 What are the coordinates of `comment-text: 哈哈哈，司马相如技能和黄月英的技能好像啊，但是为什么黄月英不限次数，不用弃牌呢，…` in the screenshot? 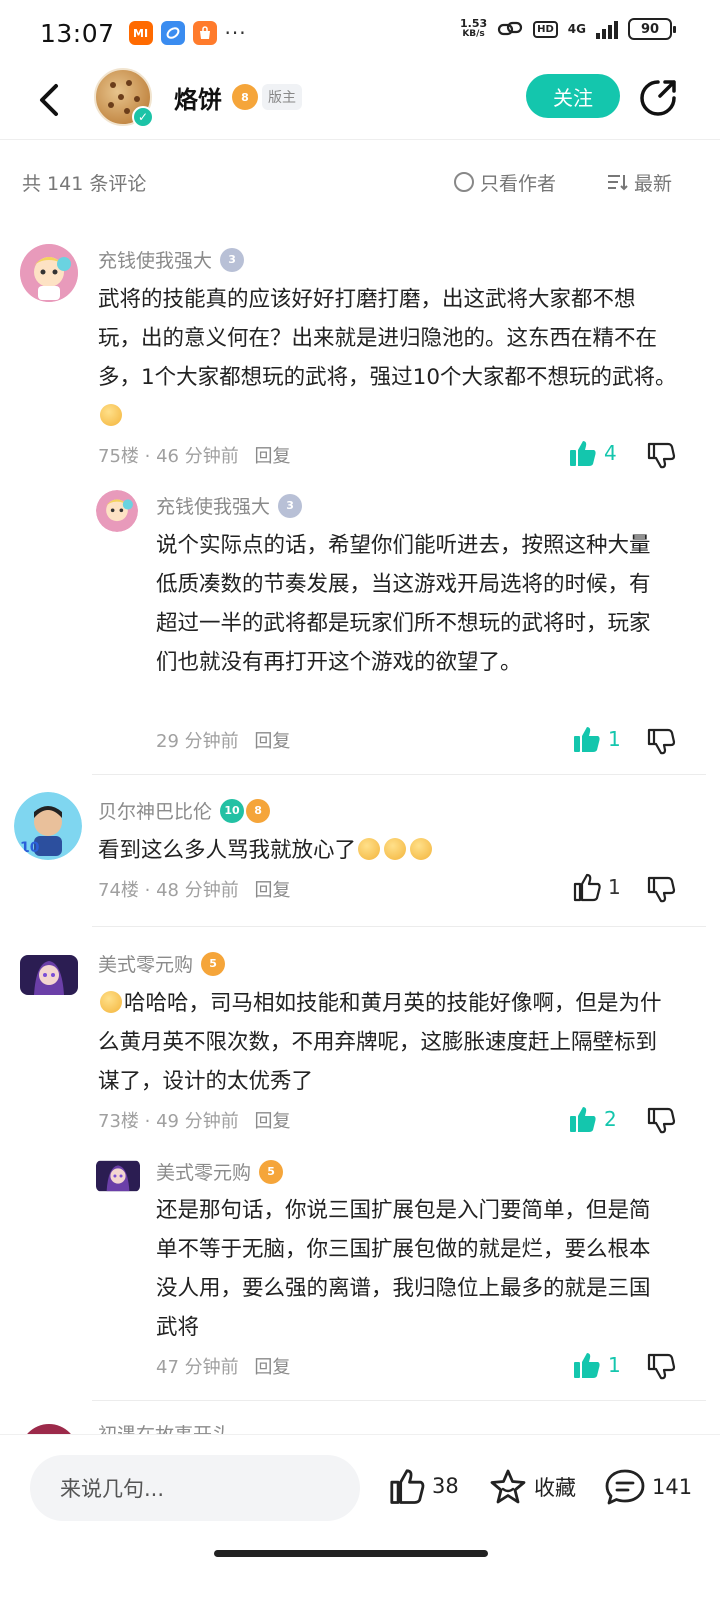 It's located at (388, 1042).